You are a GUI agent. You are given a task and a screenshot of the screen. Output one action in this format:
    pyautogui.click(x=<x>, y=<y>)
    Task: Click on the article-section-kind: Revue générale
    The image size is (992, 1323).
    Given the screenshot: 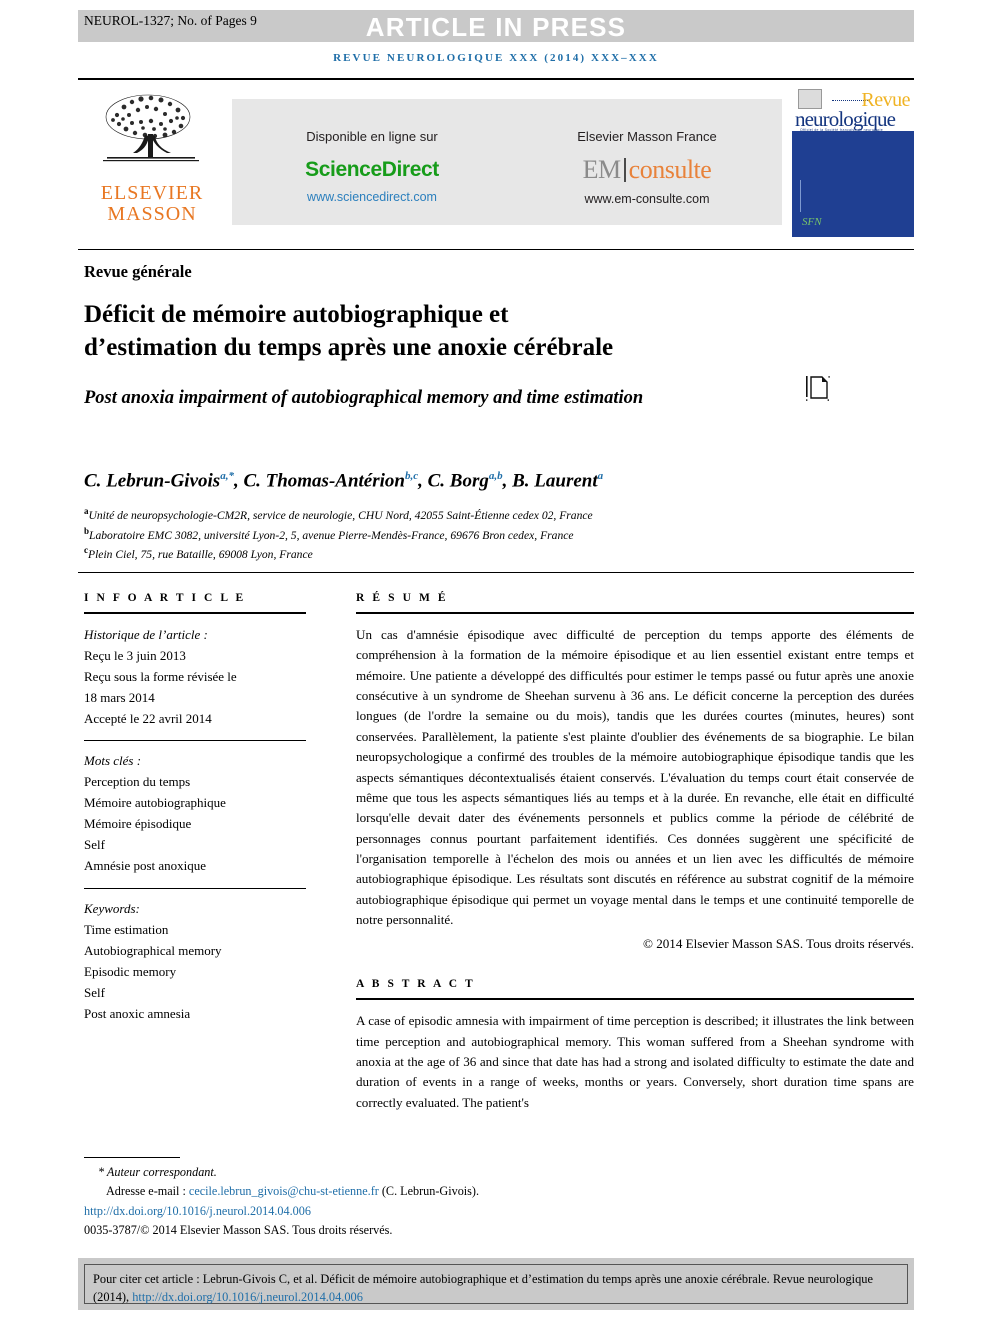 What is the action you would take?
    pyautogui.click(x=138, y=271)
    